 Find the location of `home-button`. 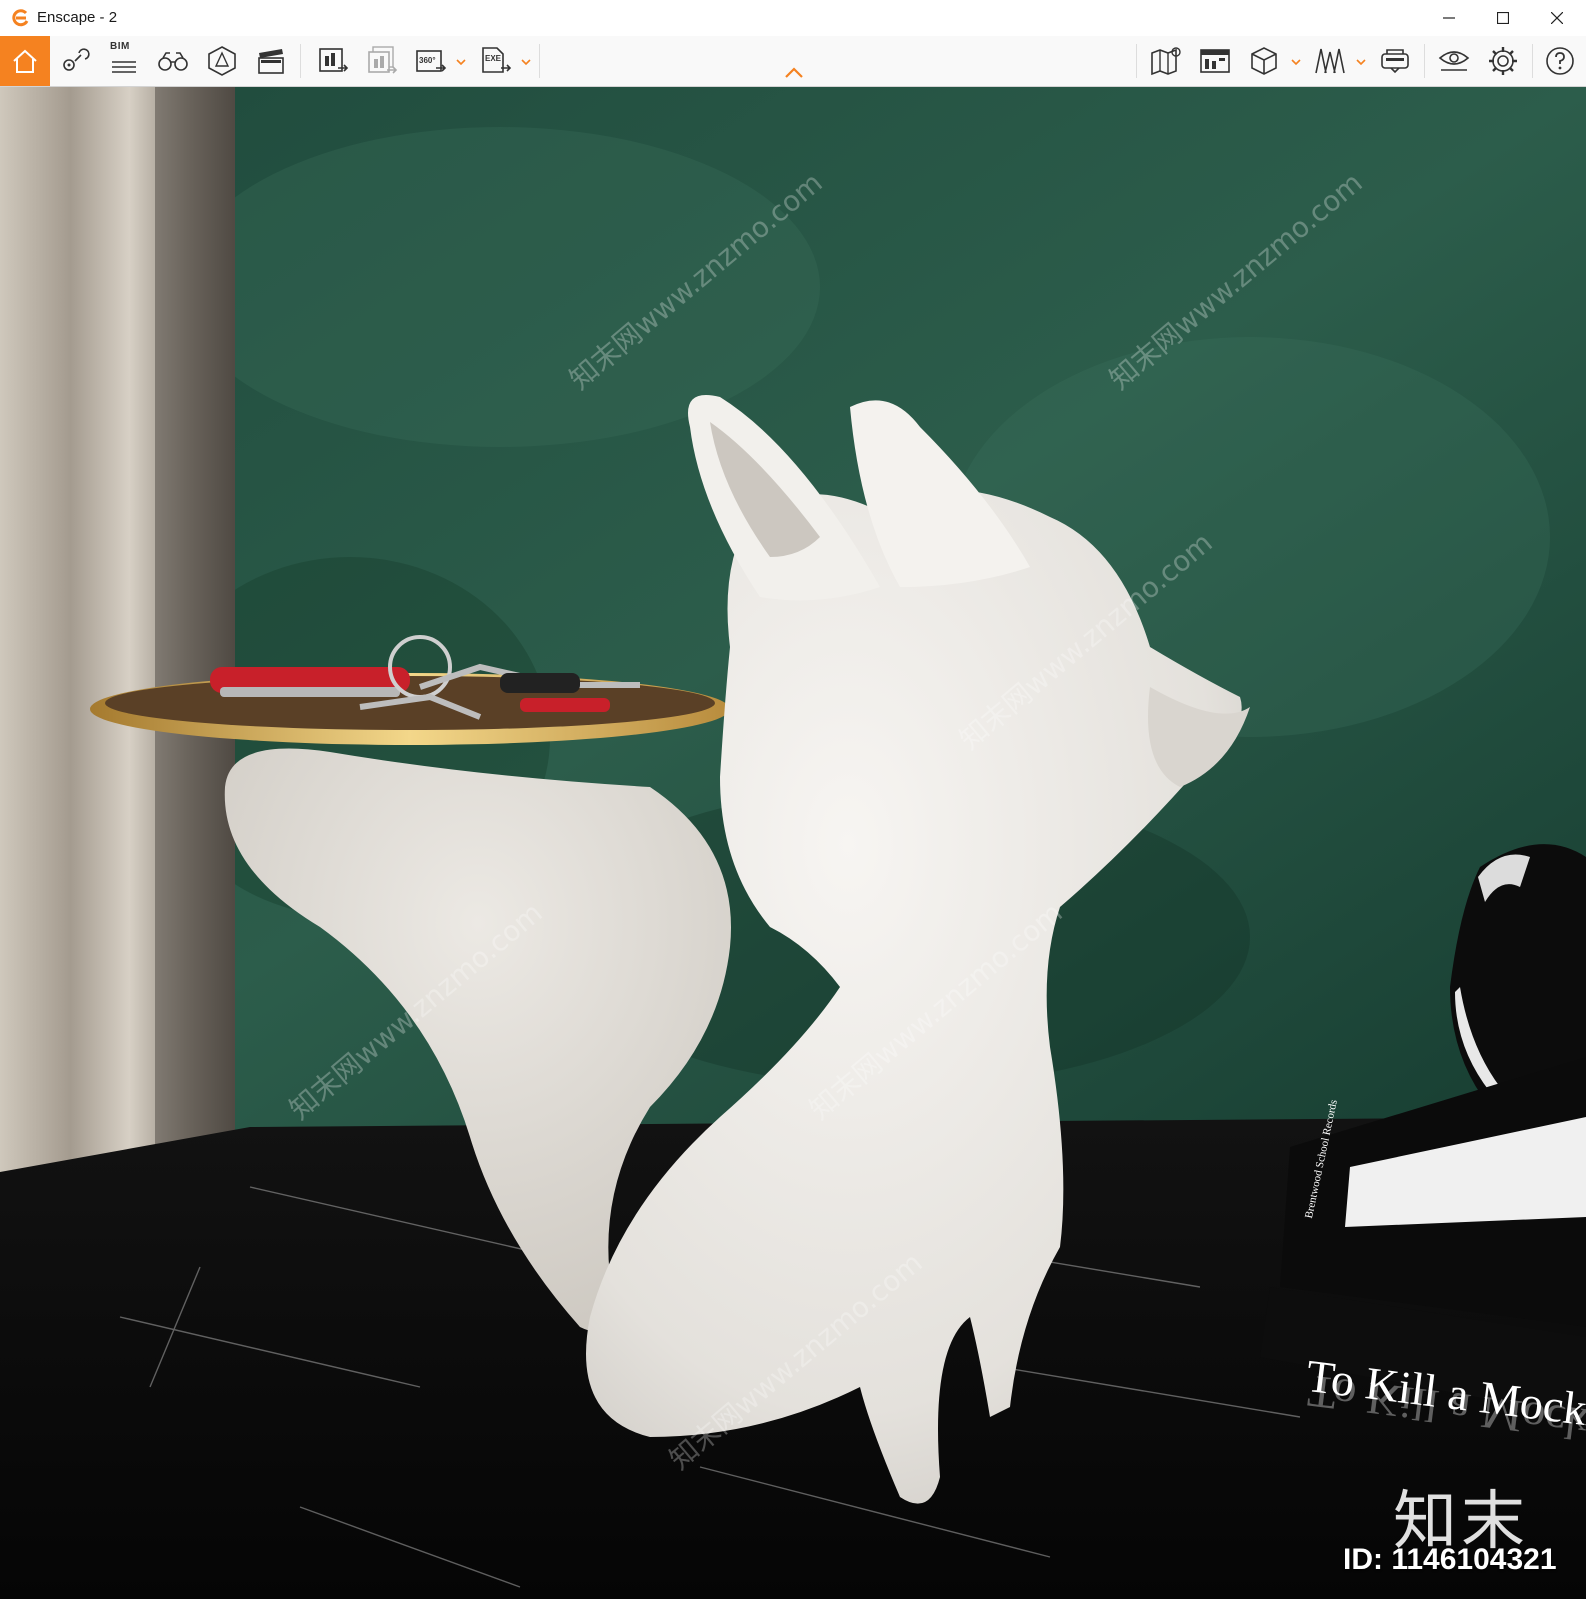

home-button is located at coordinates (25, 61).